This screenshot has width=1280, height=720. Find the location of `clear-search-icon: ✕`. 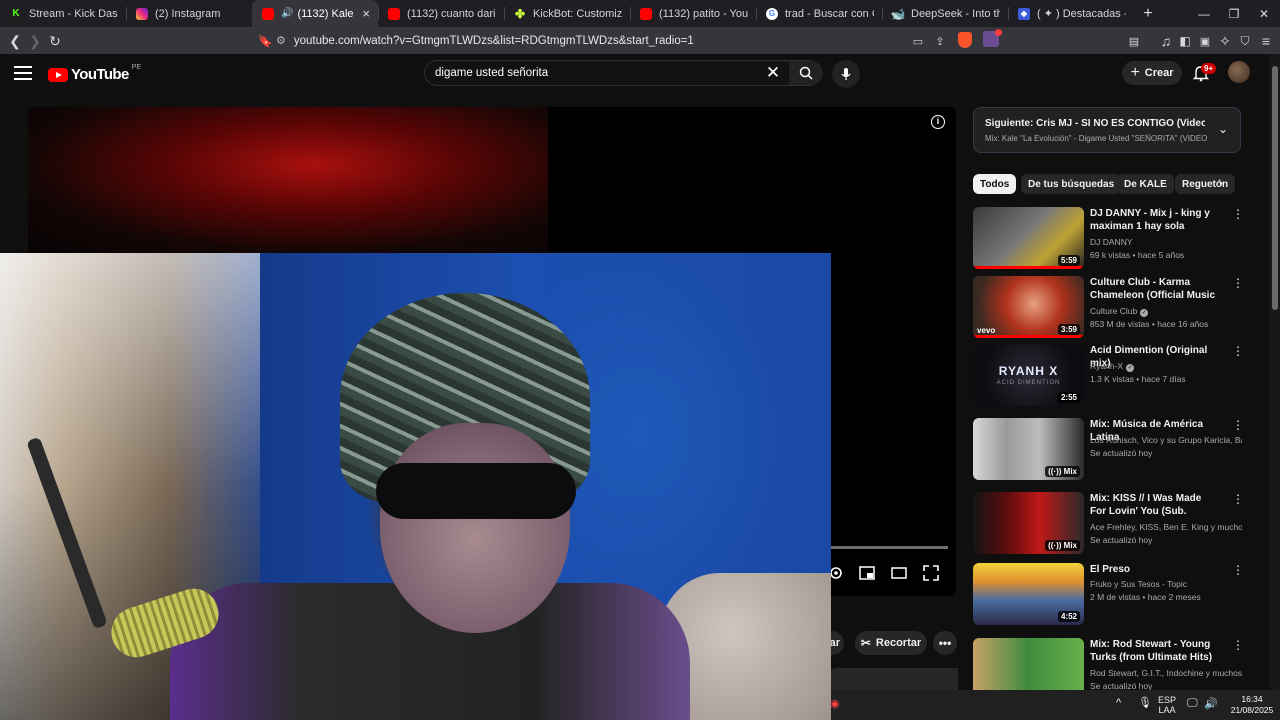

clear-search-icon: ✕ is located at coordinates (773, 73).